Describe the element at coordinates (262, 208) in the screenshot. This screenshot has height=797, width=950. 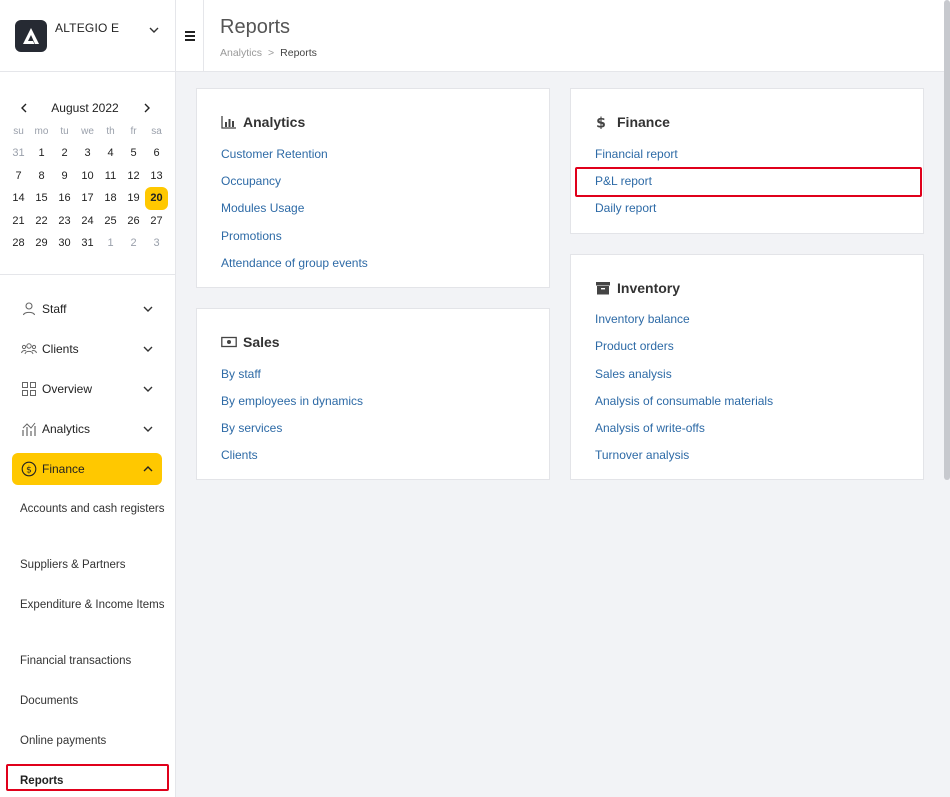
I see `report-link-modules-usage: Modules Usage` at that location.